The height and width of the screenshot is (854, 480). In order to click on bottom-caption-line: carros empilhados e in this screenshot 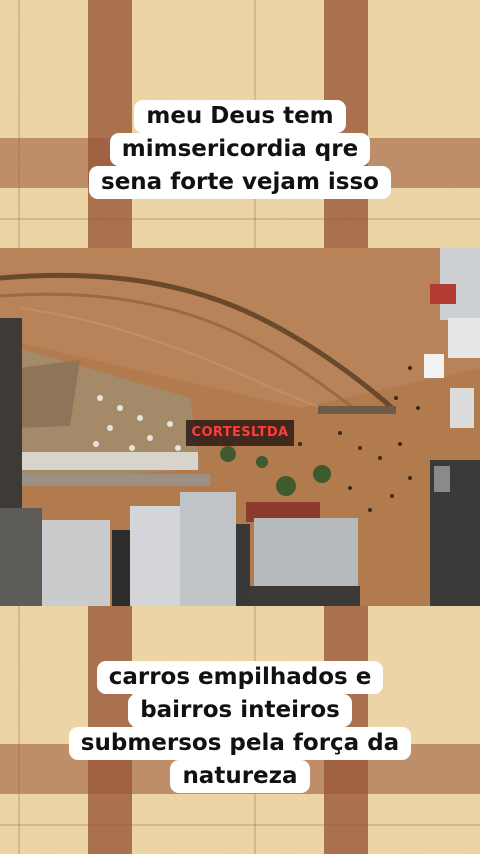, I will do `click(240, 677)`.